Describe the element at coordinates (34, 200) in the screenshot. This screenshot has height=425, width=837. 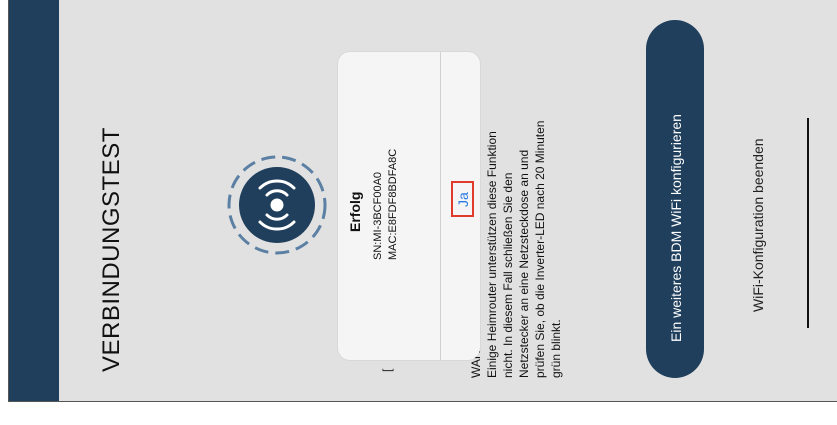
I see `side-bar` at that location.